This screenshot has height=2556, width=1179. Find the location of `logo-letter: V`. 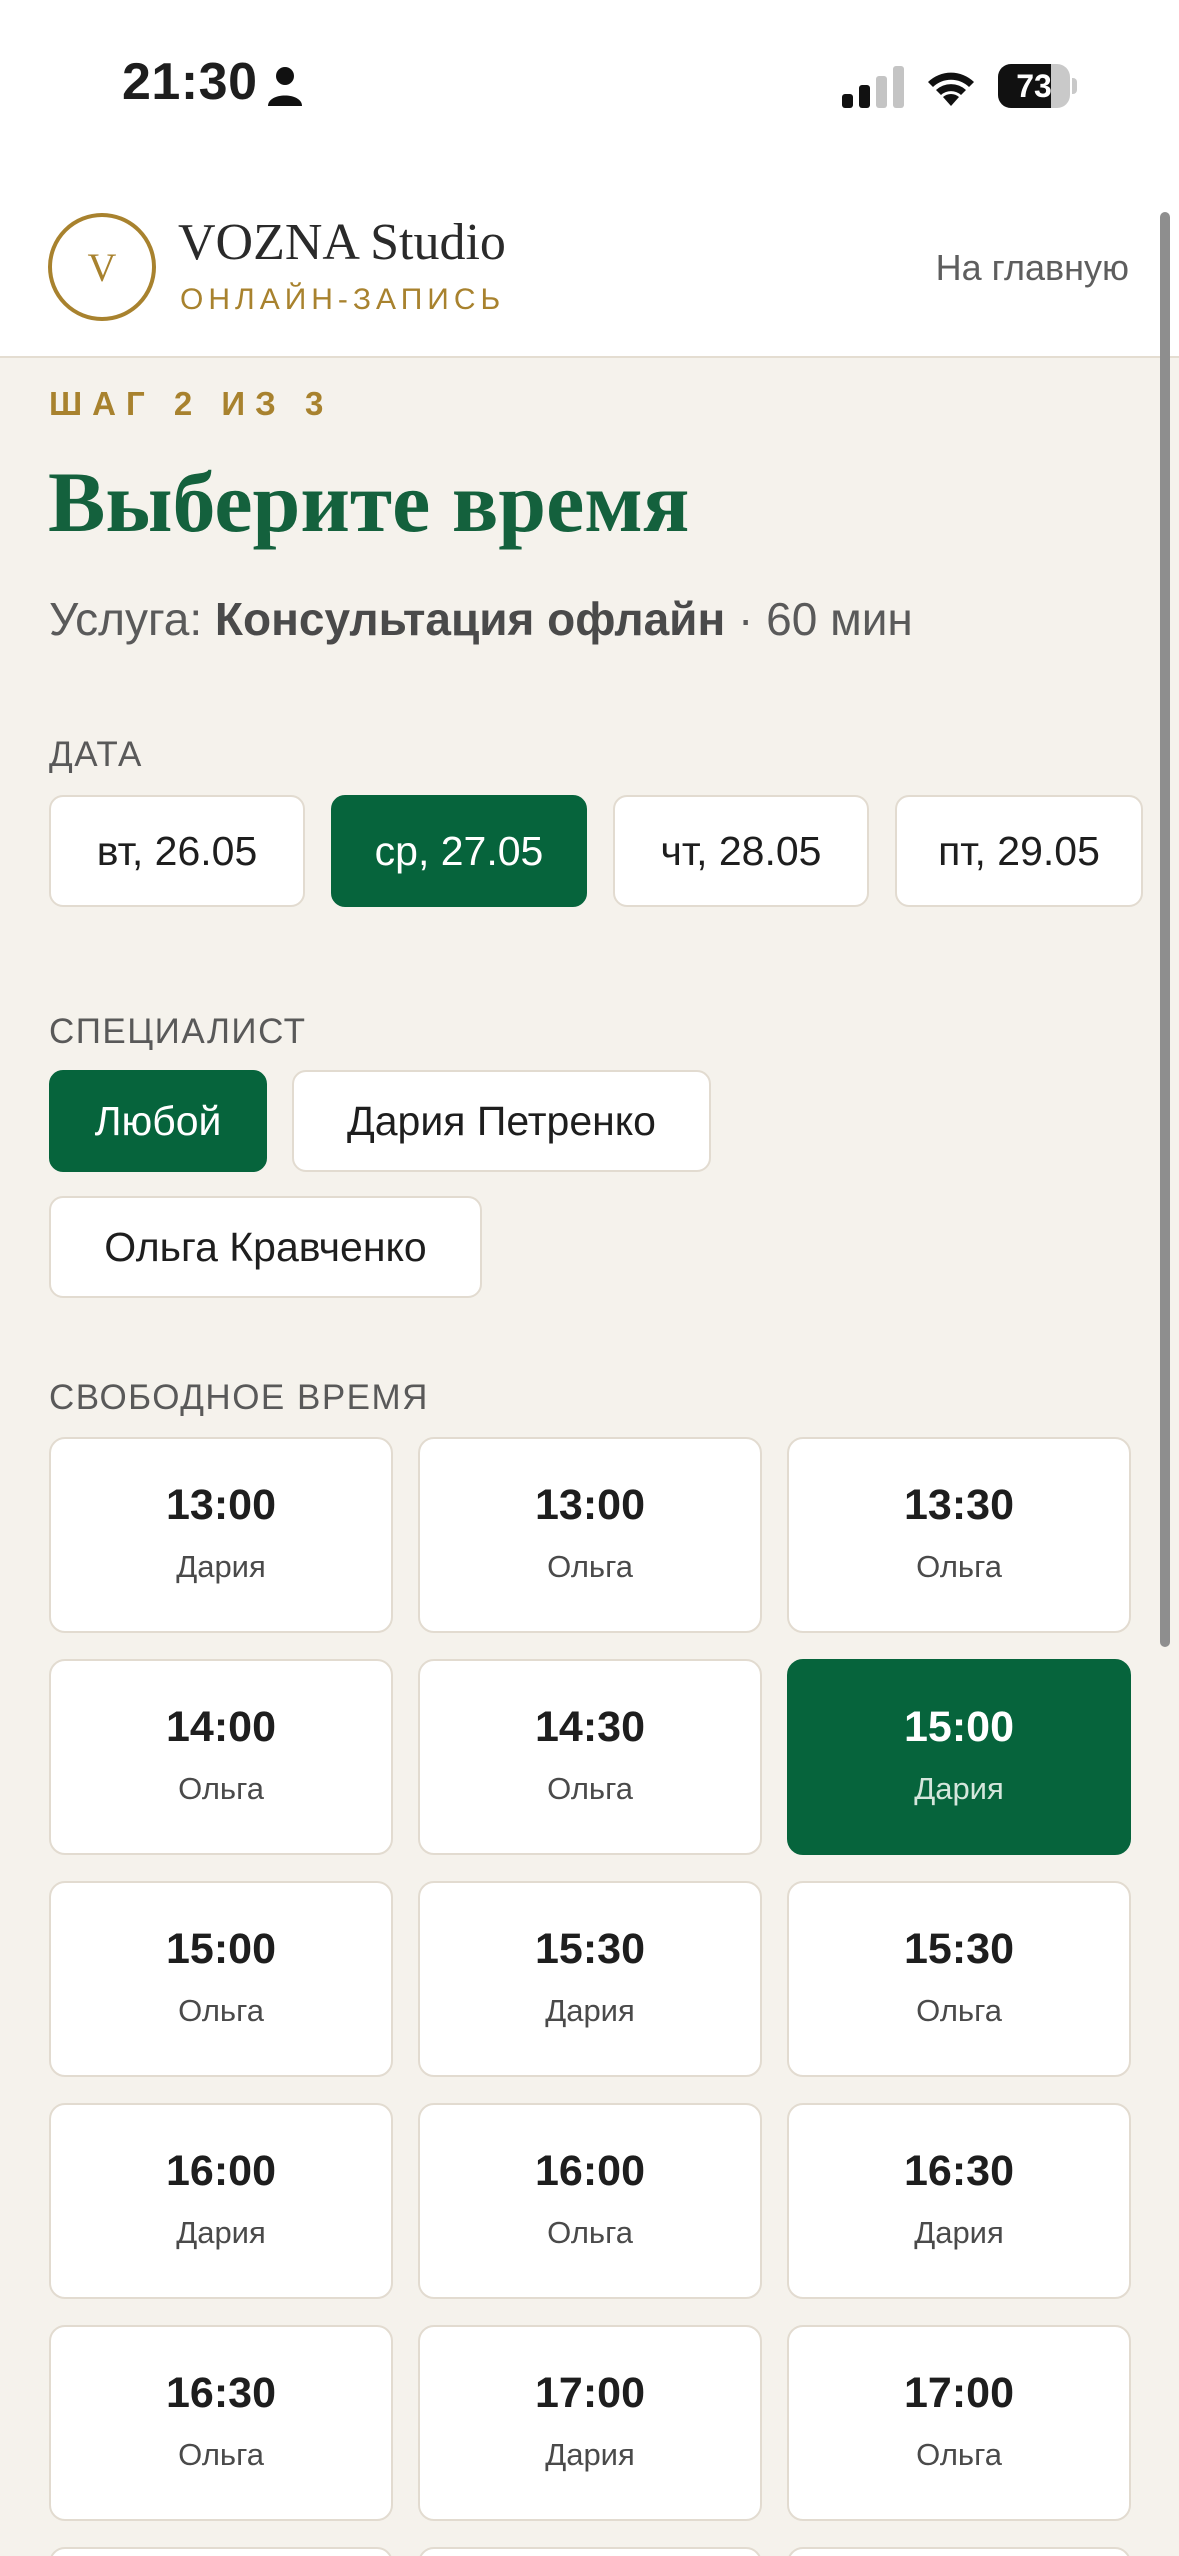

logo-letter: V is located at coordinates (102, 267).